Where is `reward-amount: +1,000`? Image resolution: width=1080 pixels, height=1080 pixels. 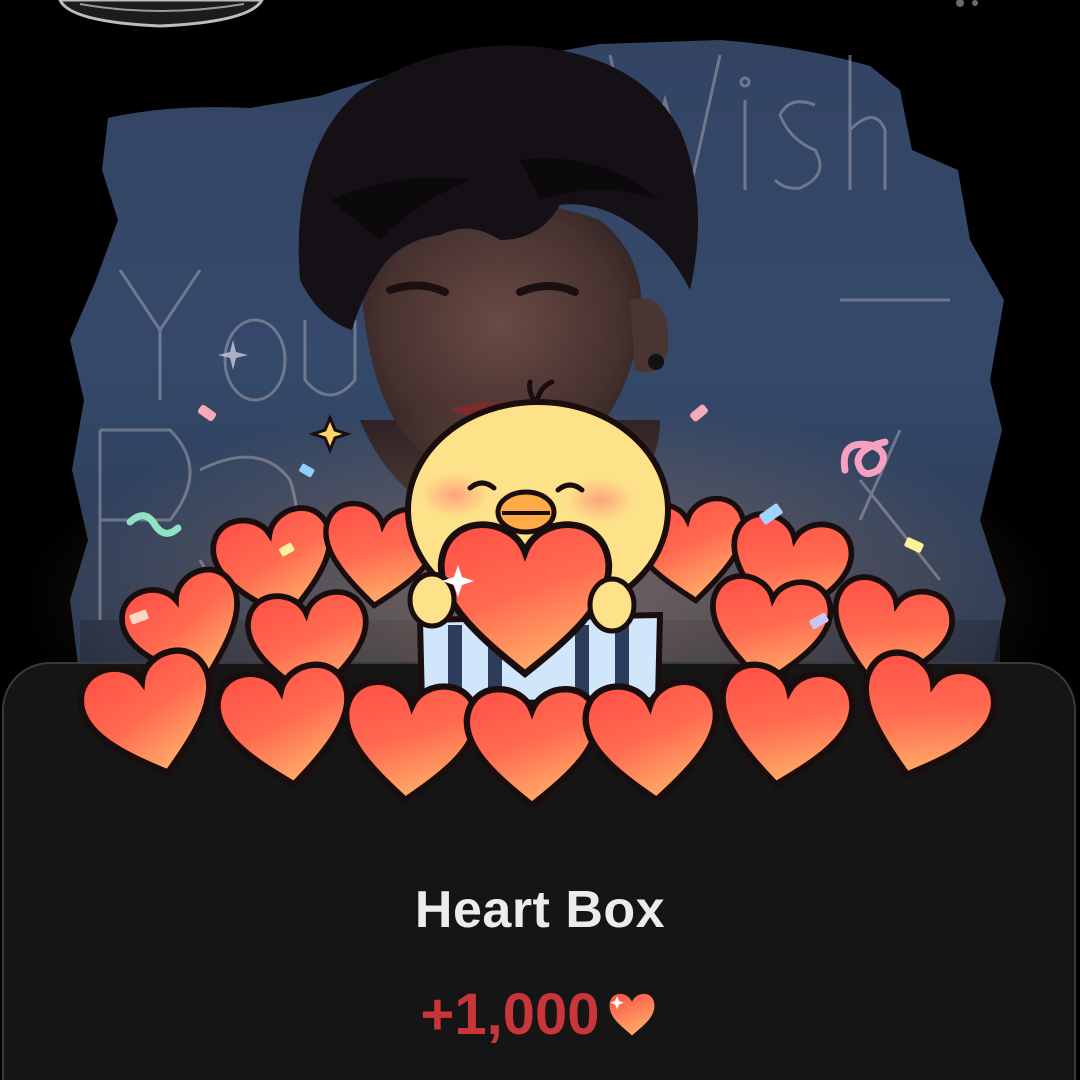
reward-amount: +1,000 is located at coordinates (510, 1014).